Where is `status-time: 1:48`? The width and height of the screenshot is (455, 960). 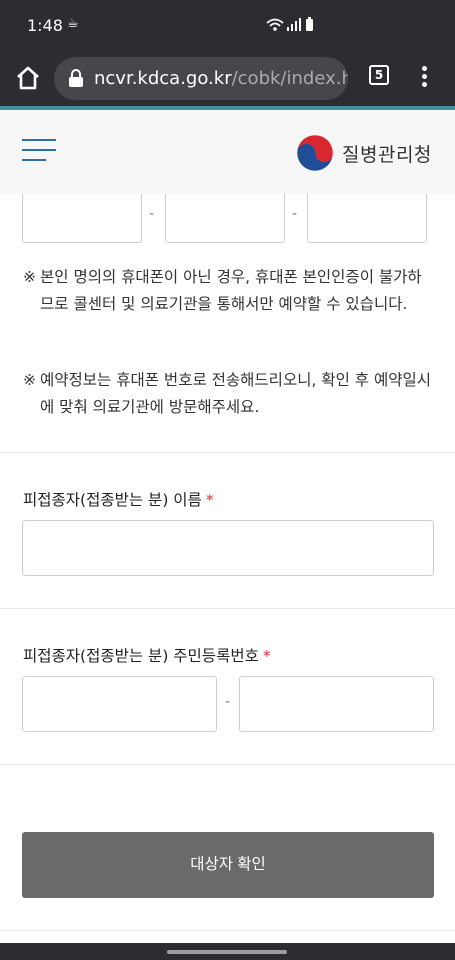 status-time: 1:48 is located at coordinates (45, 25).